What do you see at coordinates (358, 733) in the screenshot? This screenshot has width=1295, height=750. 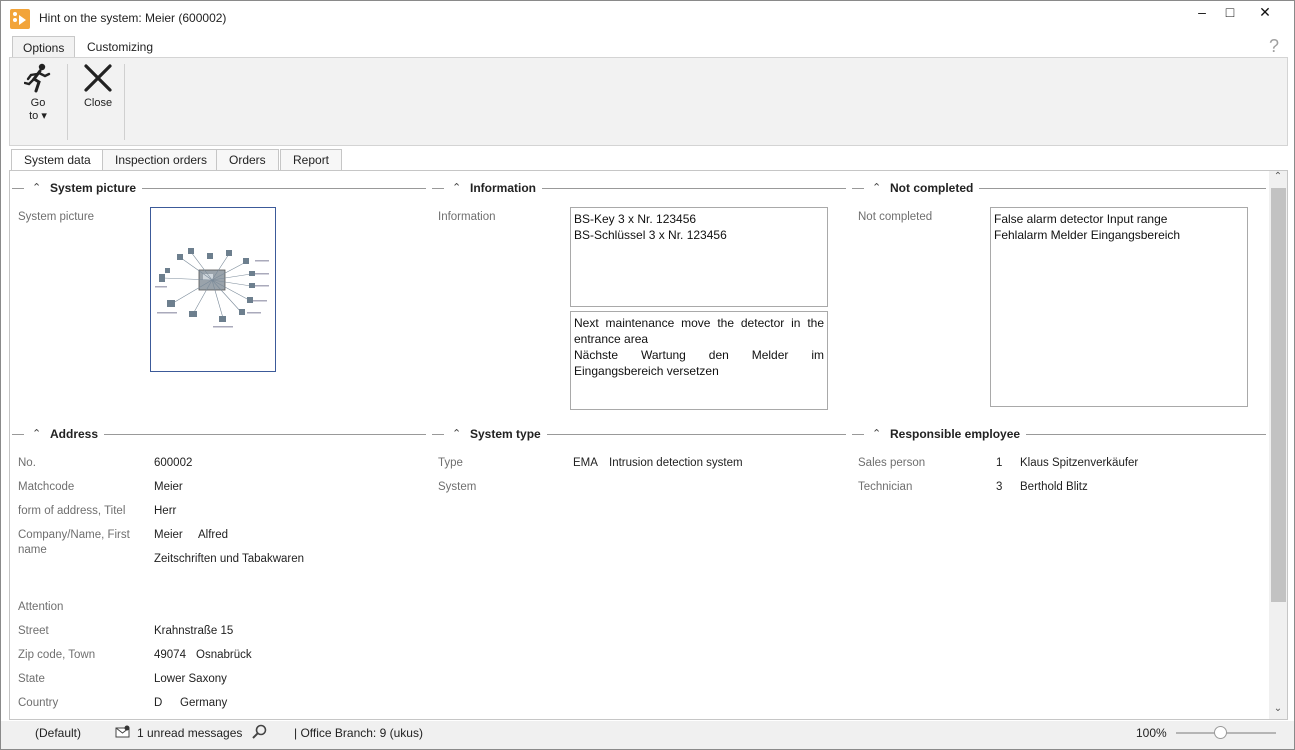 I see `office-branch-status: | Office Branch: 9 (ukus)` at bounding box center [358, 733].